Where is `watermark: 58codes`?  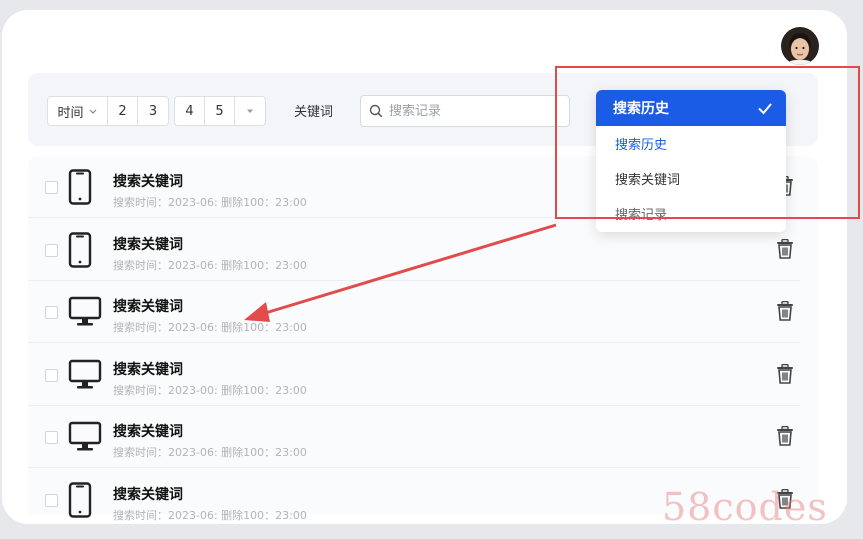
watermark: 58codes is located at coordinates (745, 507).